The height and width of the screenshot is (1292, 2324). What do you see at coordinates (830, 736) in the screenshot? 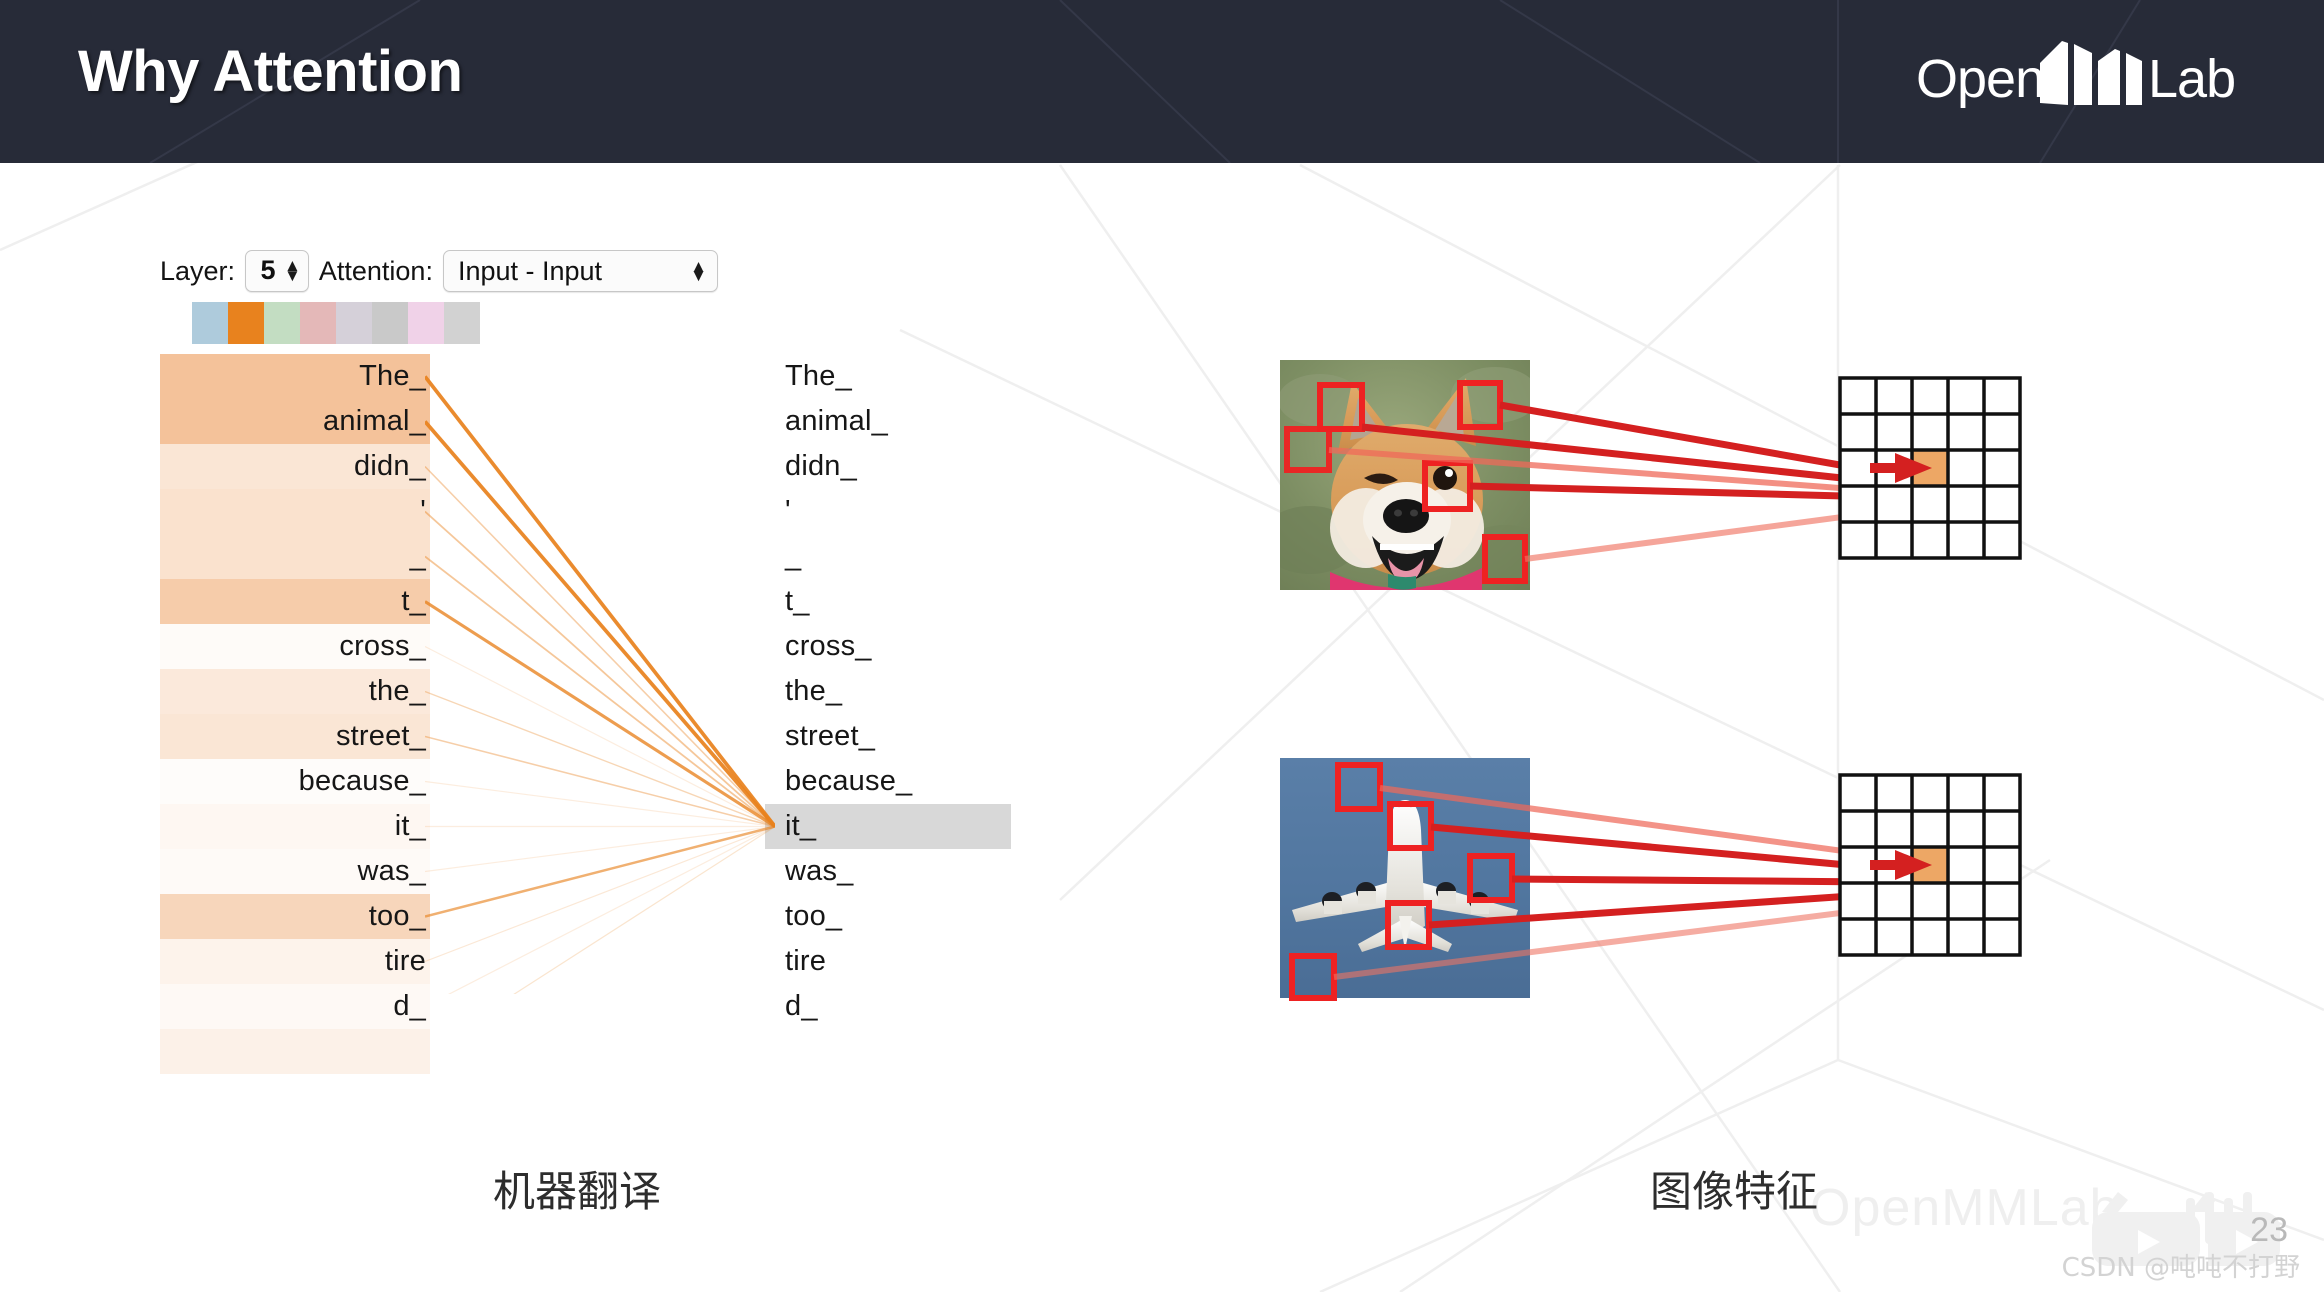
I see `target-token-label: street_` at bounding box center [830, 736].